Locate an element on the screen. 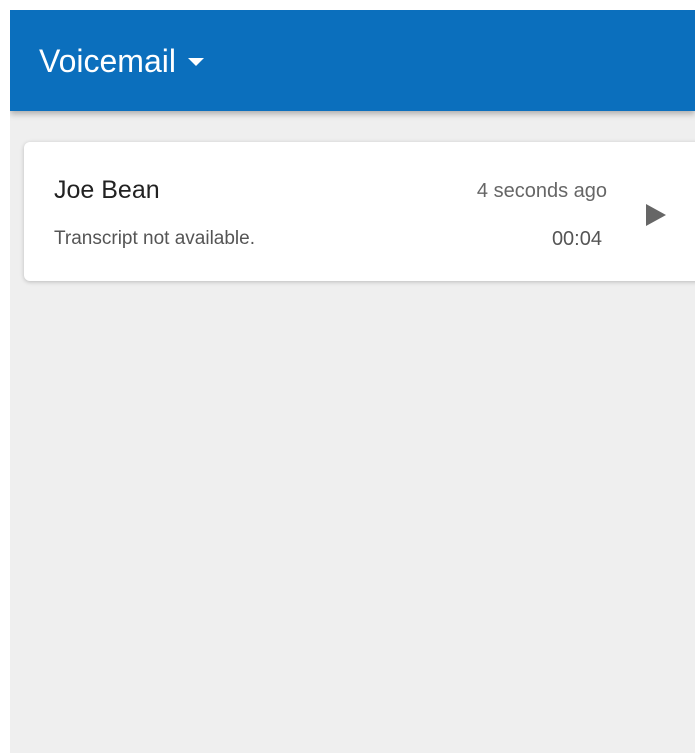  voicemail-dropdown: Voicemail is located at coordinates (121, 61).